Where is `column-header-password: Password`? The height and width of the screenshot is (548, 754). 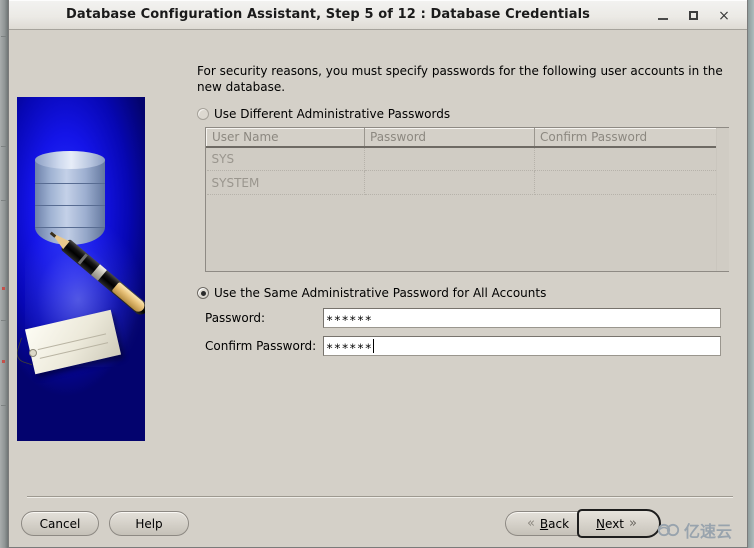 column-header-password: Password is located at coordinates (449, 138).